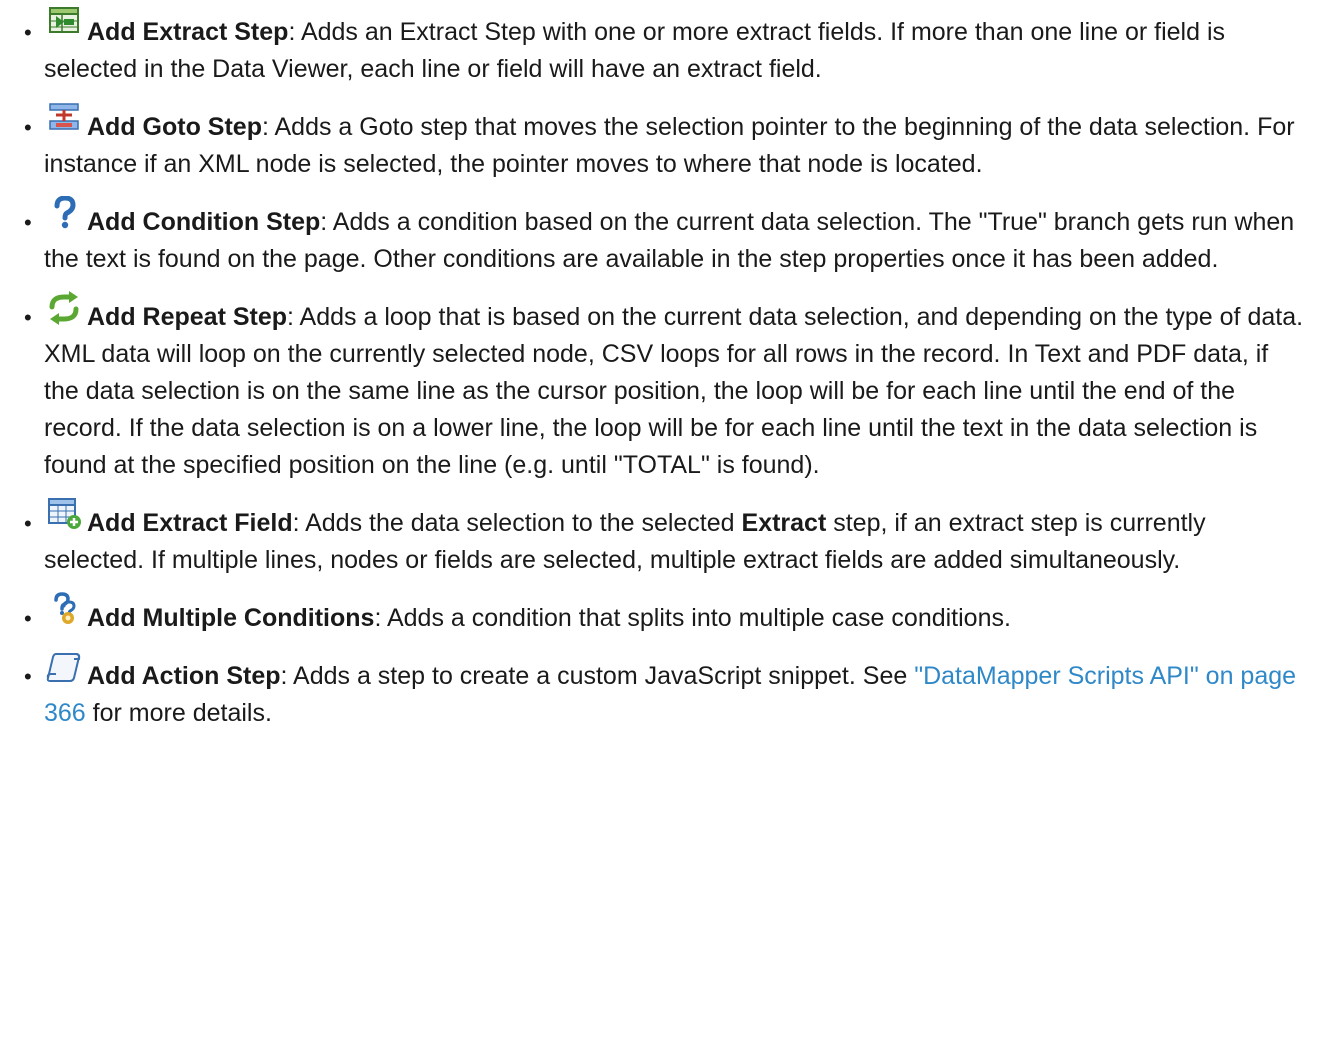  What do you see at coordinates (64, 611) in the screenshot?
I see `multiple-conditions-icon` at bounding box center [64, 611].